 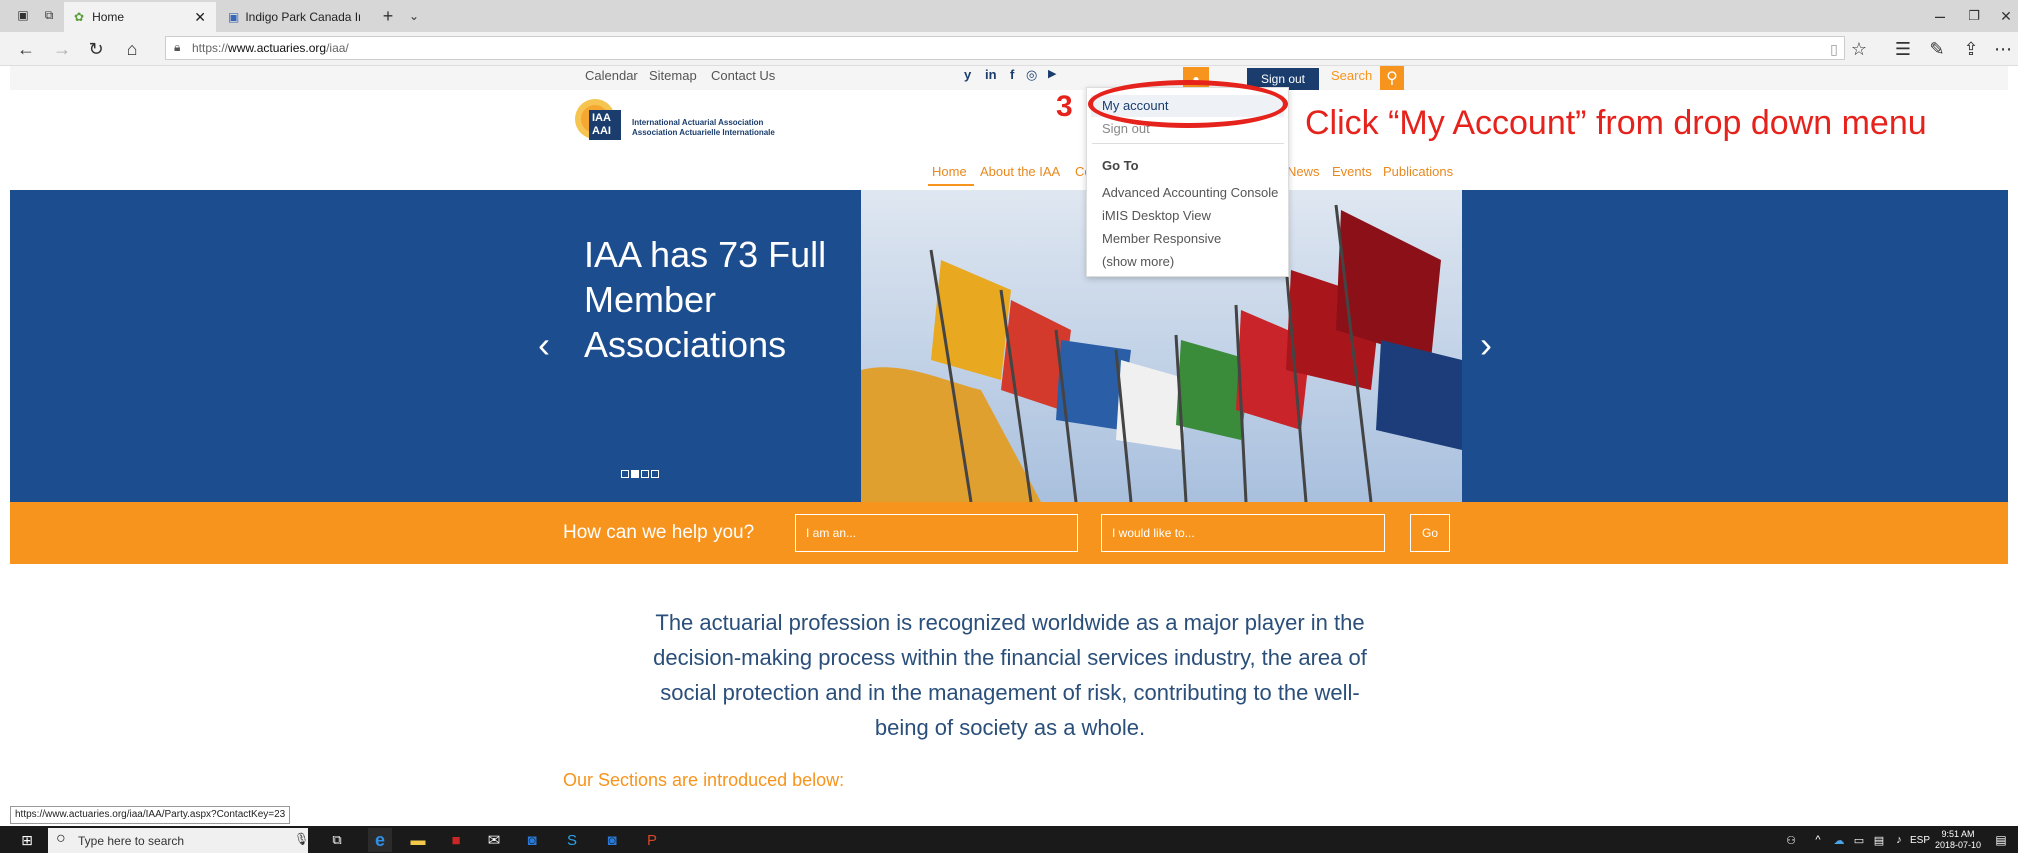 What do you see at coordinates (177, 47) in the screenshot?
I see `lock-icon: 🔒︎` at bounding box center [177, 47].